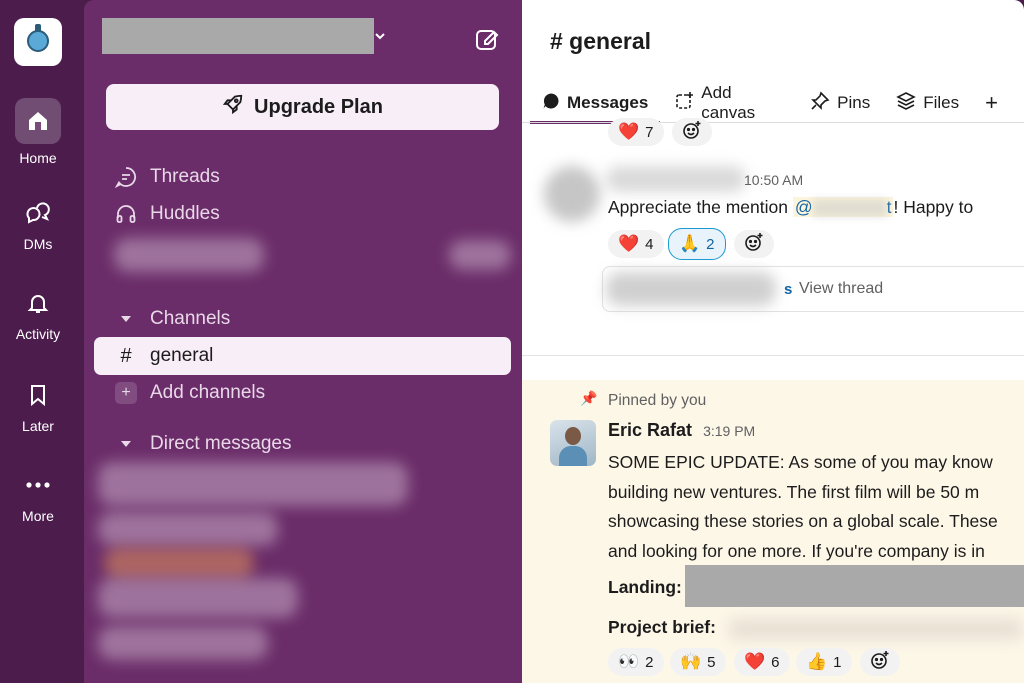 The height and width of the screenshot is (683, 1024). What do you see at coordinates (788, 289) in the screenshot?
I see `reply-count: s` at bounding box center [788, 289].